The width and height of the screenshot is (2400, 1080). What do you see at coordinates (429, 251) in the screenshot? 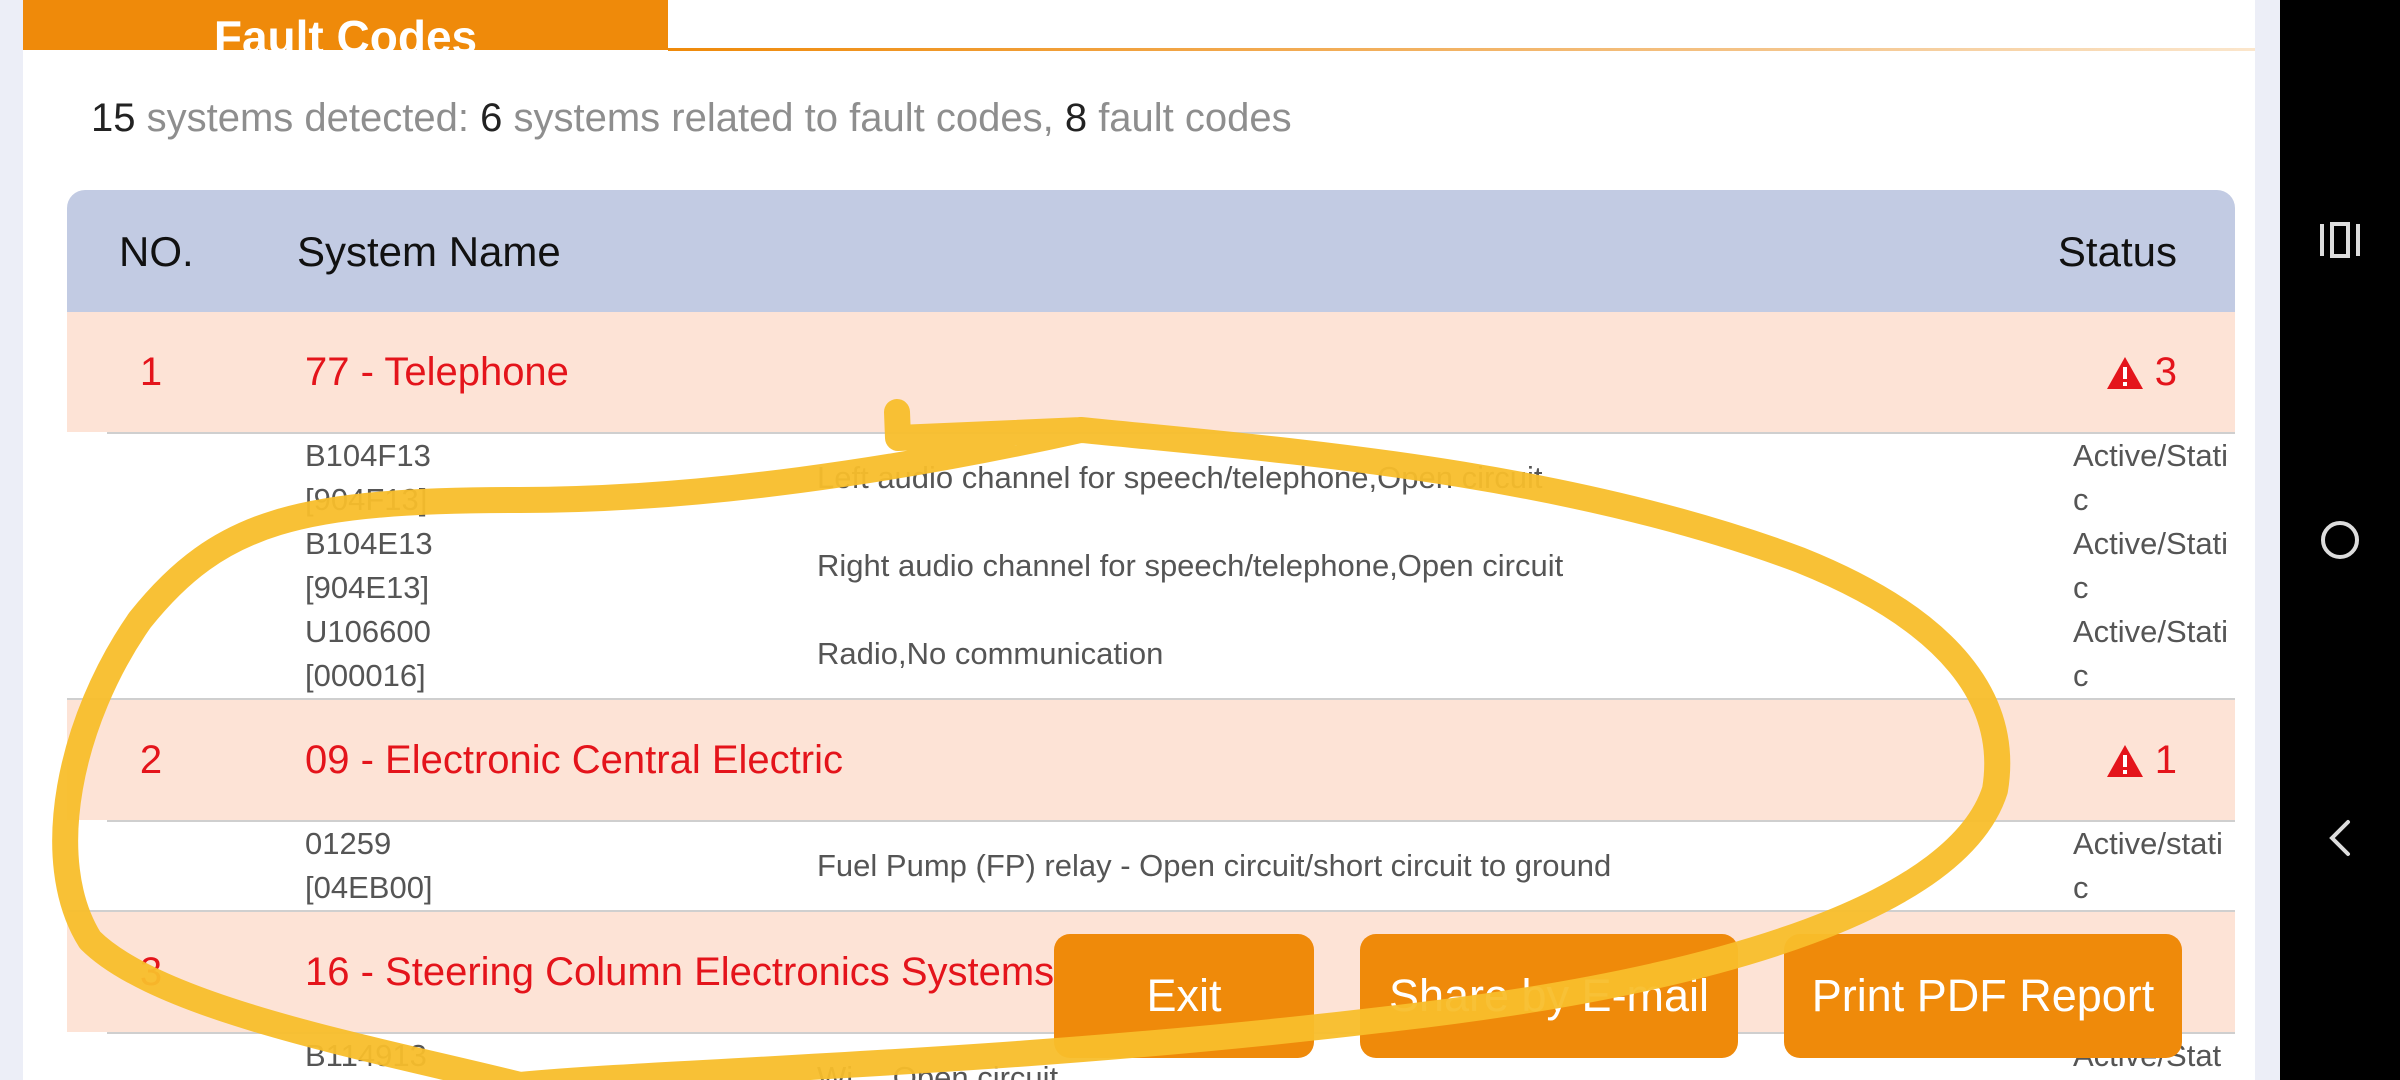
I see `column-header-system-name: System Name` at bounding box center [429, 251].